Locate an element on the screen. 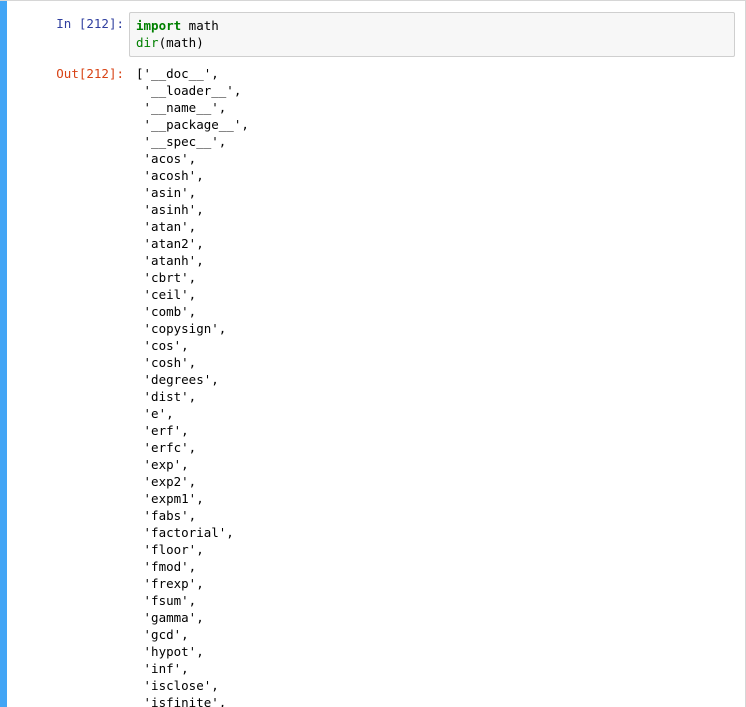  output-line: 'isfinite', is located at coordinates (181, 701).